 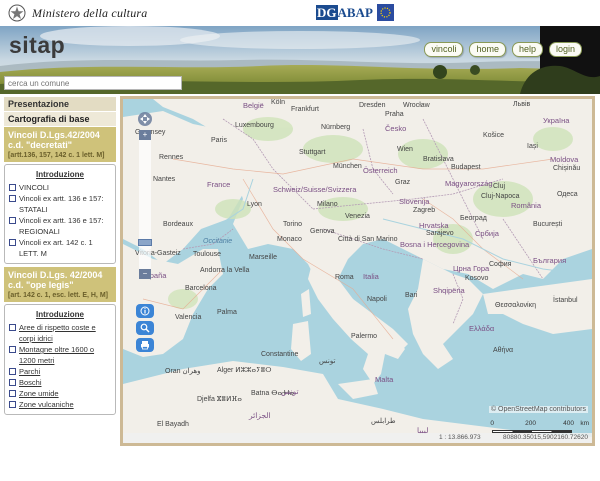 I want to click on map-label: Italia, so click(x=371, y=276).